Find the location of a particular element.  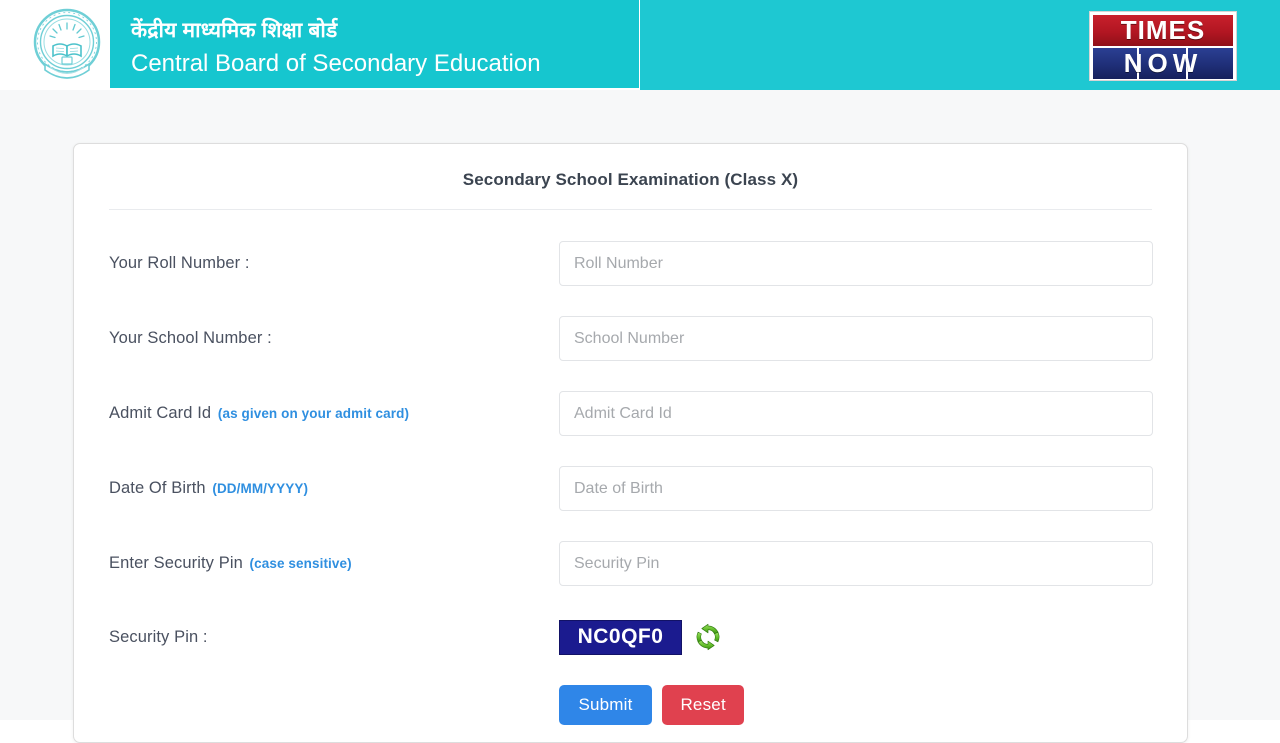

form-row-roll-number: Your Roll Number : is located at coordinates (631, 263).